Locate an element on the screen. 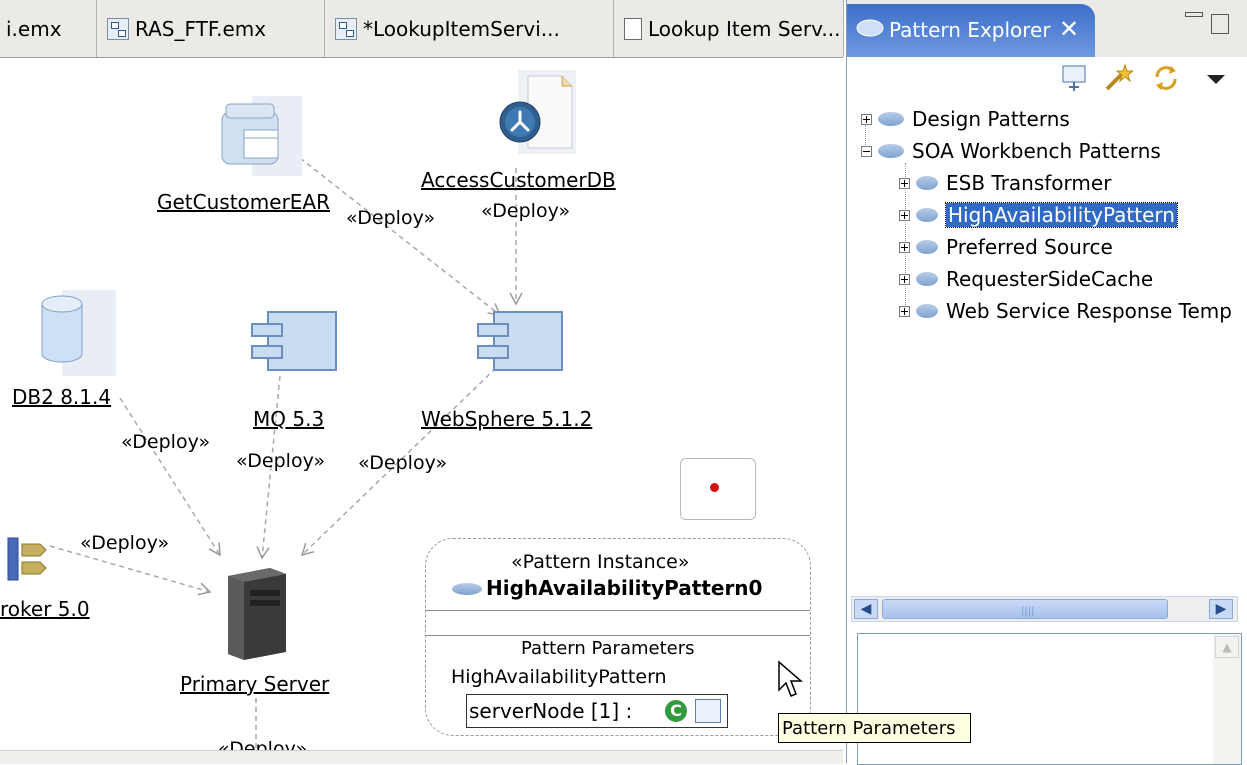 The width and height of the screenshot is (1247, 765). server-tower-icon is located at coordinates (257, 613).